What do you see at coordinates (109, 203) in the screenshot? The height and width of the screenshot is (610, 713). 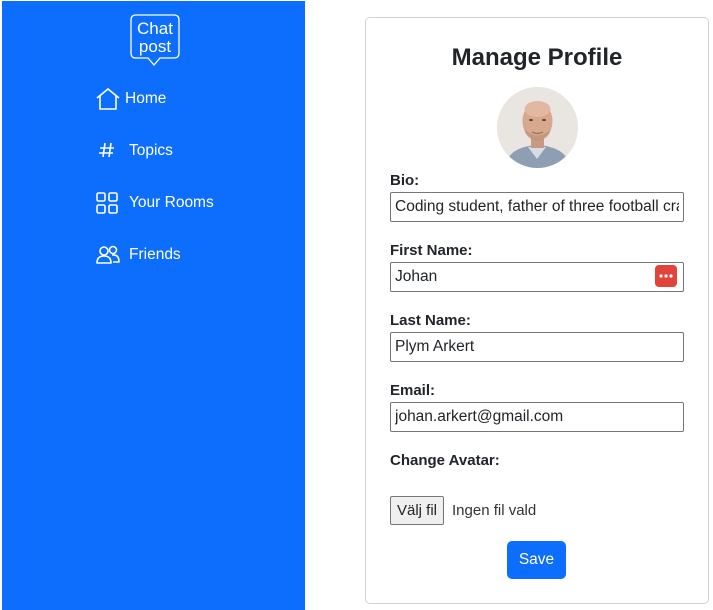 I see `grid-icon` at bounding box center [109, 203].